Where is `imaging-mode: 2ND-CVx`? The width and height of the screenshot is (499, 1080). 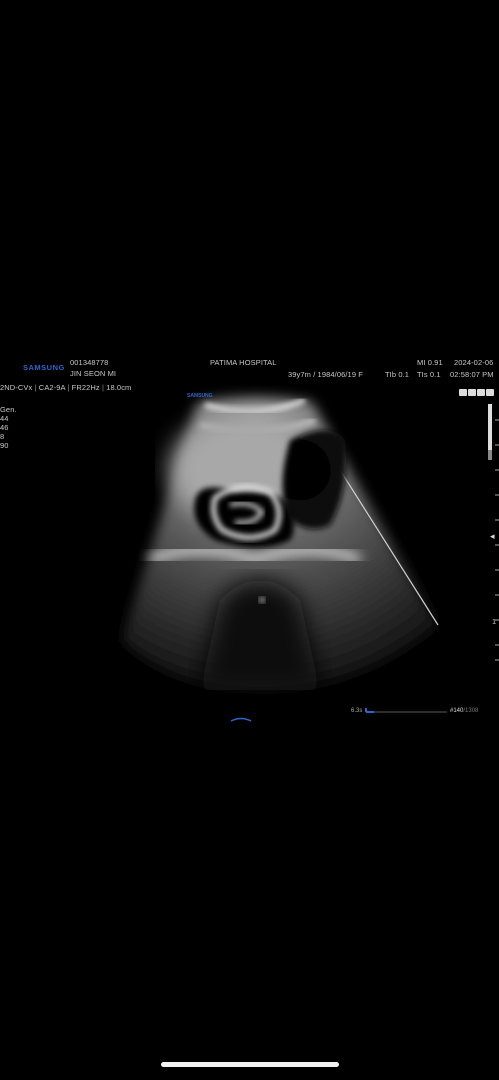 imaging-mode: 2ND-CVx is located at coordinates (16, 387).